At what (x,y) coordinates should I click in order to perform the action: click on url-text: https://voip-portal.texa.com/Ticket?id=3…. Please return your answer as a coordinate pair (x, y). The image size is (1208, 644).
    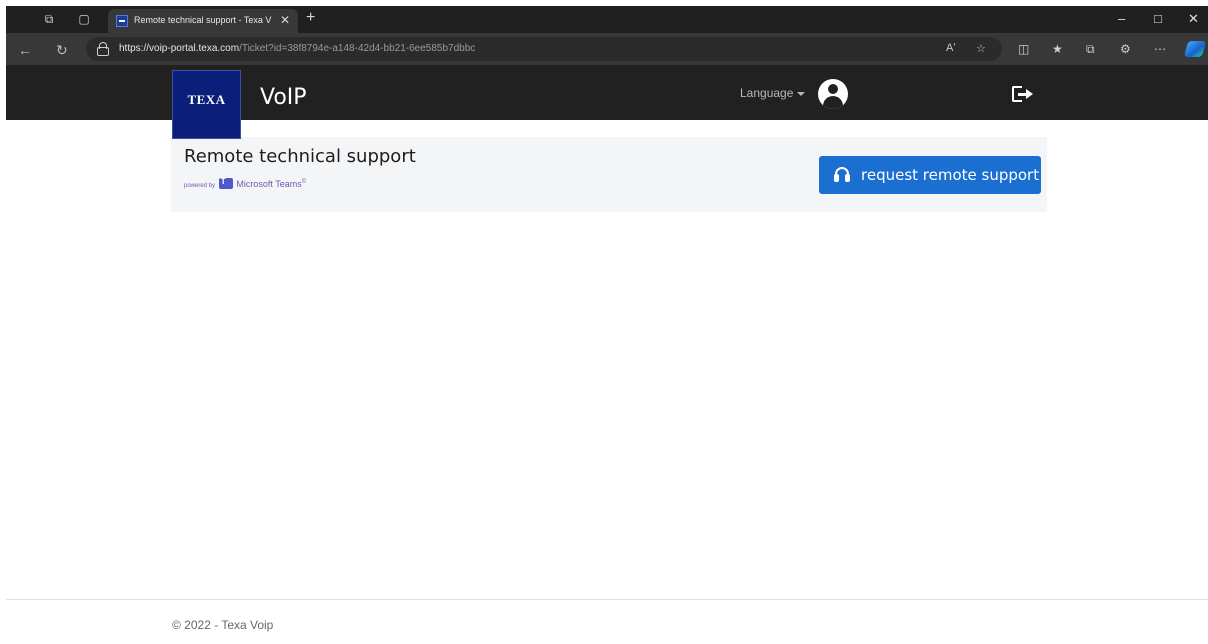
    Looking at the image, I should click on (297, 48).